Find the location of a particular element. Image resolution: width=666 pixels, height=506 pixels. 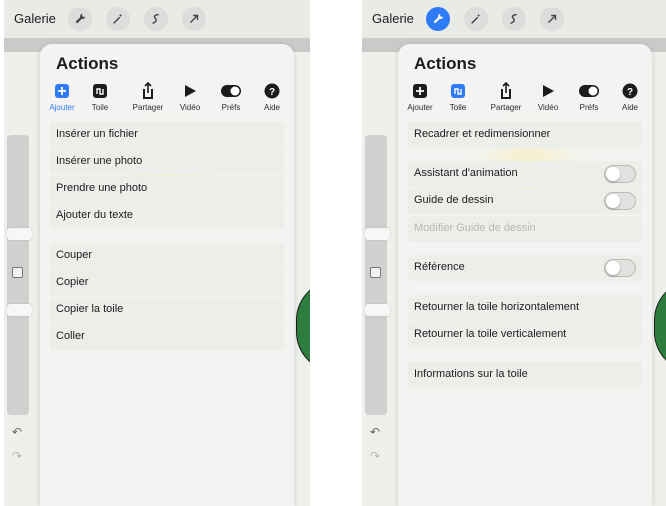

action-label: Prendre une photo is located at coordinates (102, 188).